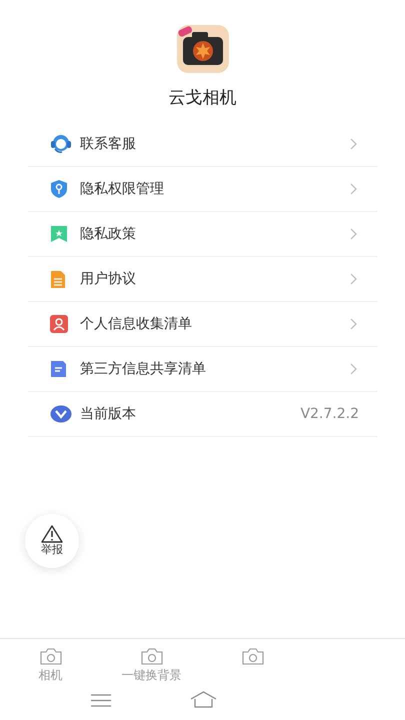  Describe the element at coordinates (202, 324) in the screenshot. I see `menu-row: 个人信息收集清单` at that location.